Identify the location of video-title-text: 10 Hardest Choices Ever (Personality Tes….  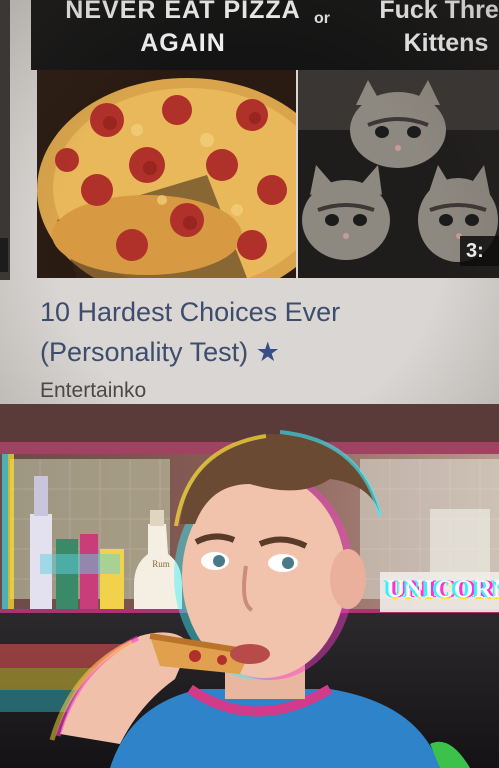
(190, 332).